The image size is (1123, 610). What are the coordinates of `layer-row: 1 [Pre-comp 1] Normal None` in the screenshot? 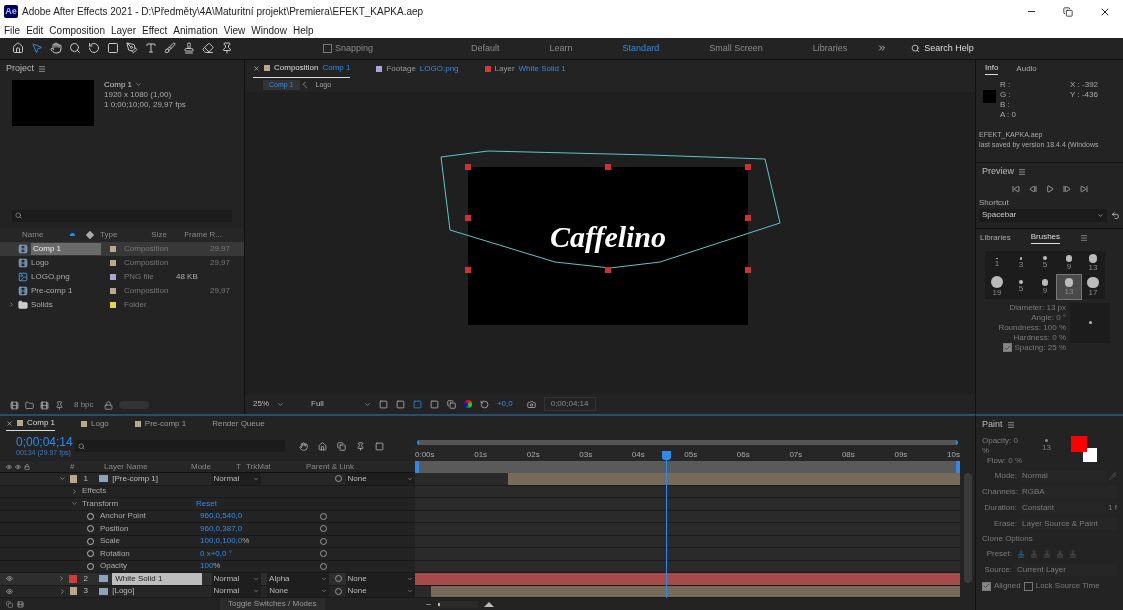 It's located at (207, 479).